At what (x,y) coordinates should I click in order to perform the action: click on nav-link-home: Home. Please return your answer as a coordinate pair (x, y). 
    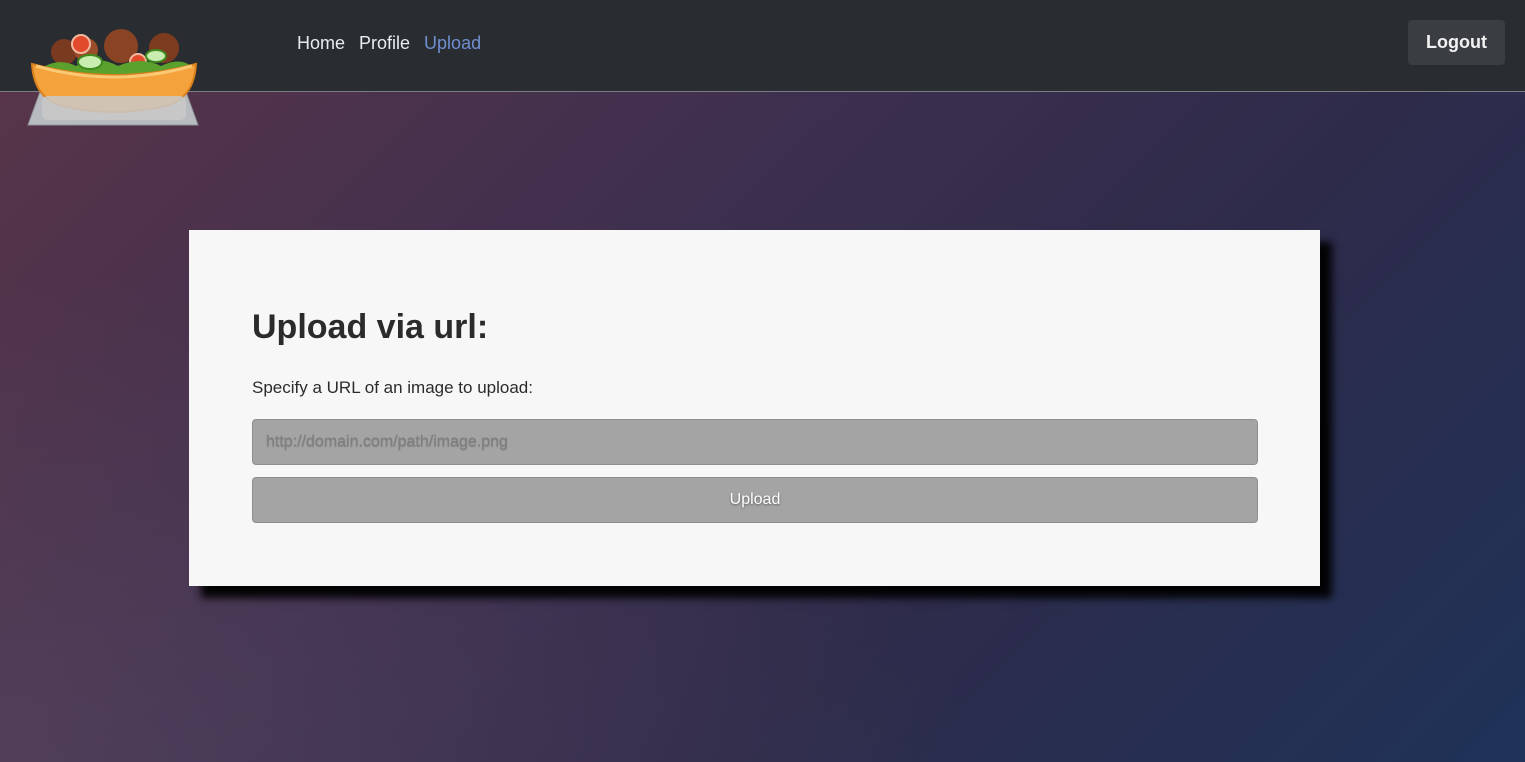
    Looking at the image, I should click on (321, 43).